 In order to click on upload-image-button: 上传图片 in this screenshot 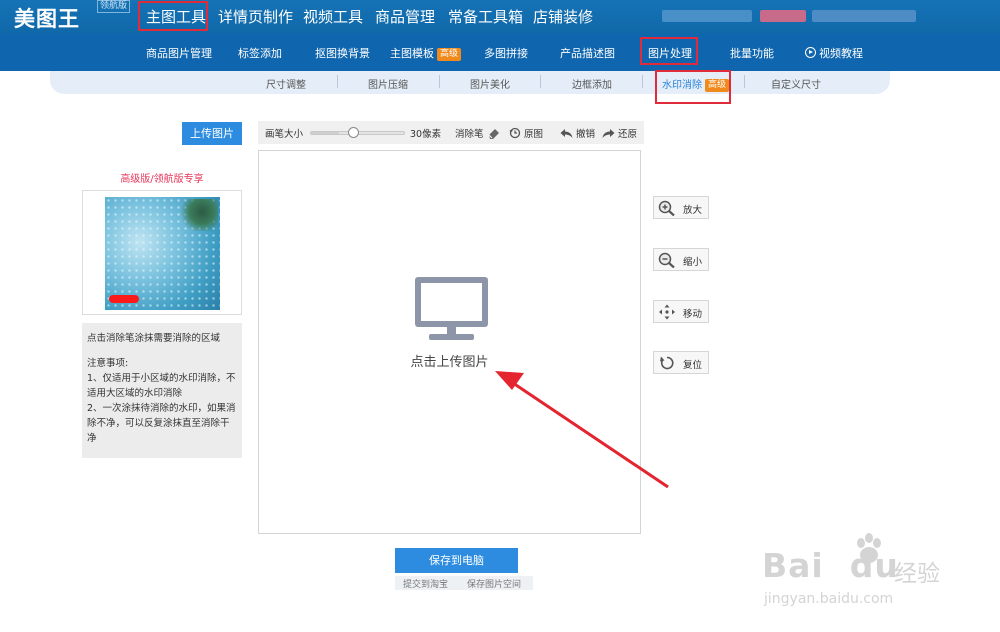, I will do `click(212, 133)`.